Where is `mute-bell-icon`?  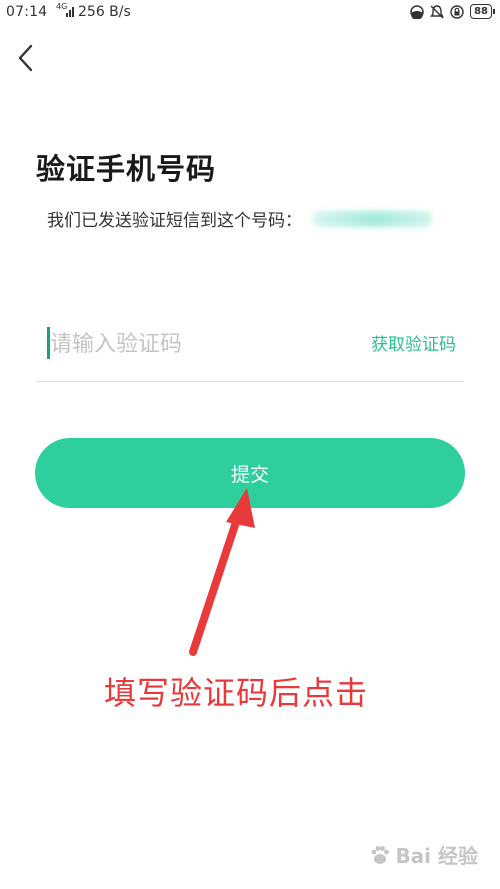
mute-bell-icon is located at coordinates (437, 11).